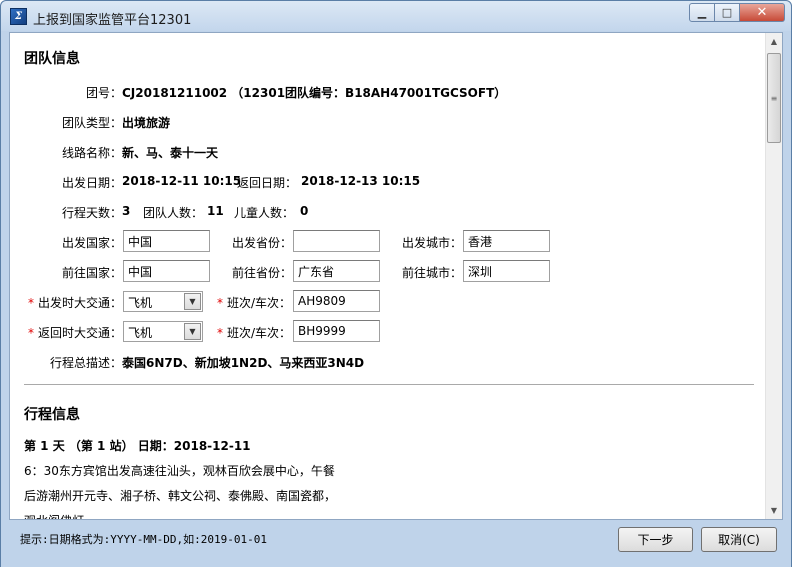 The image size is (792, 567). I want to click on scroll-thumb: ≡, so click(774, 98).